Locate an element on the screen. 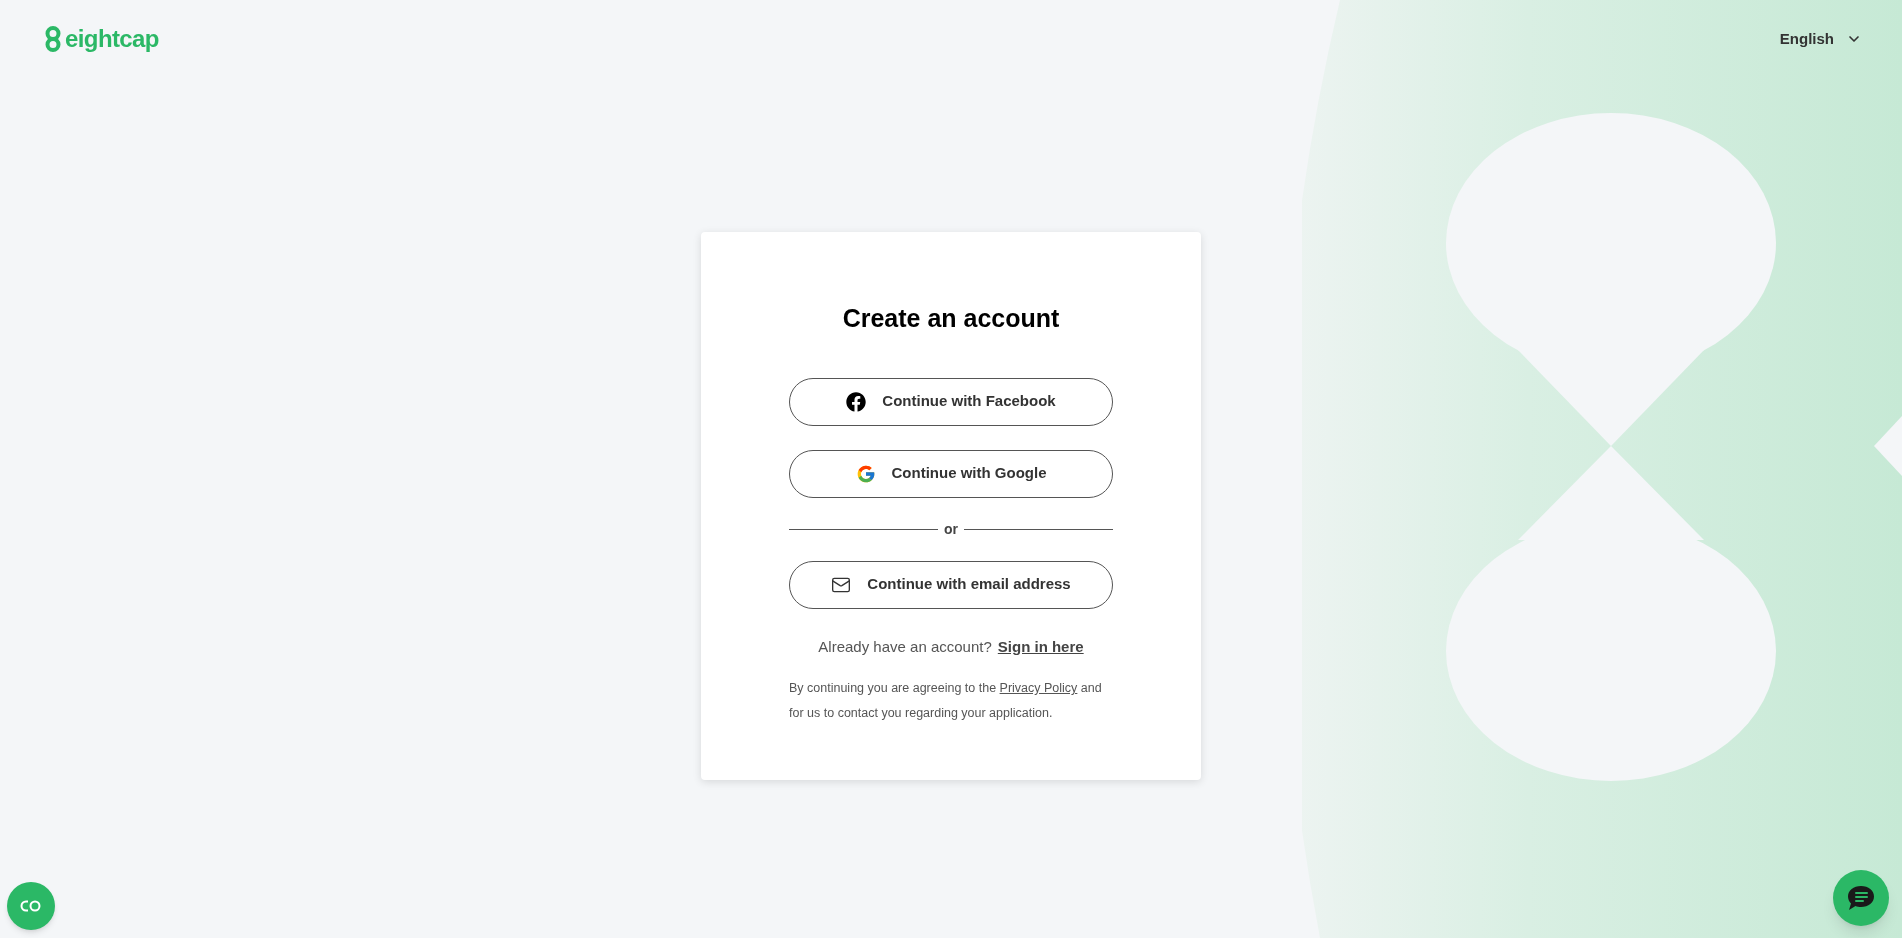 This screenshot has height=938, width=1902. card-title: Create an account is located at coordinates (951, 318).